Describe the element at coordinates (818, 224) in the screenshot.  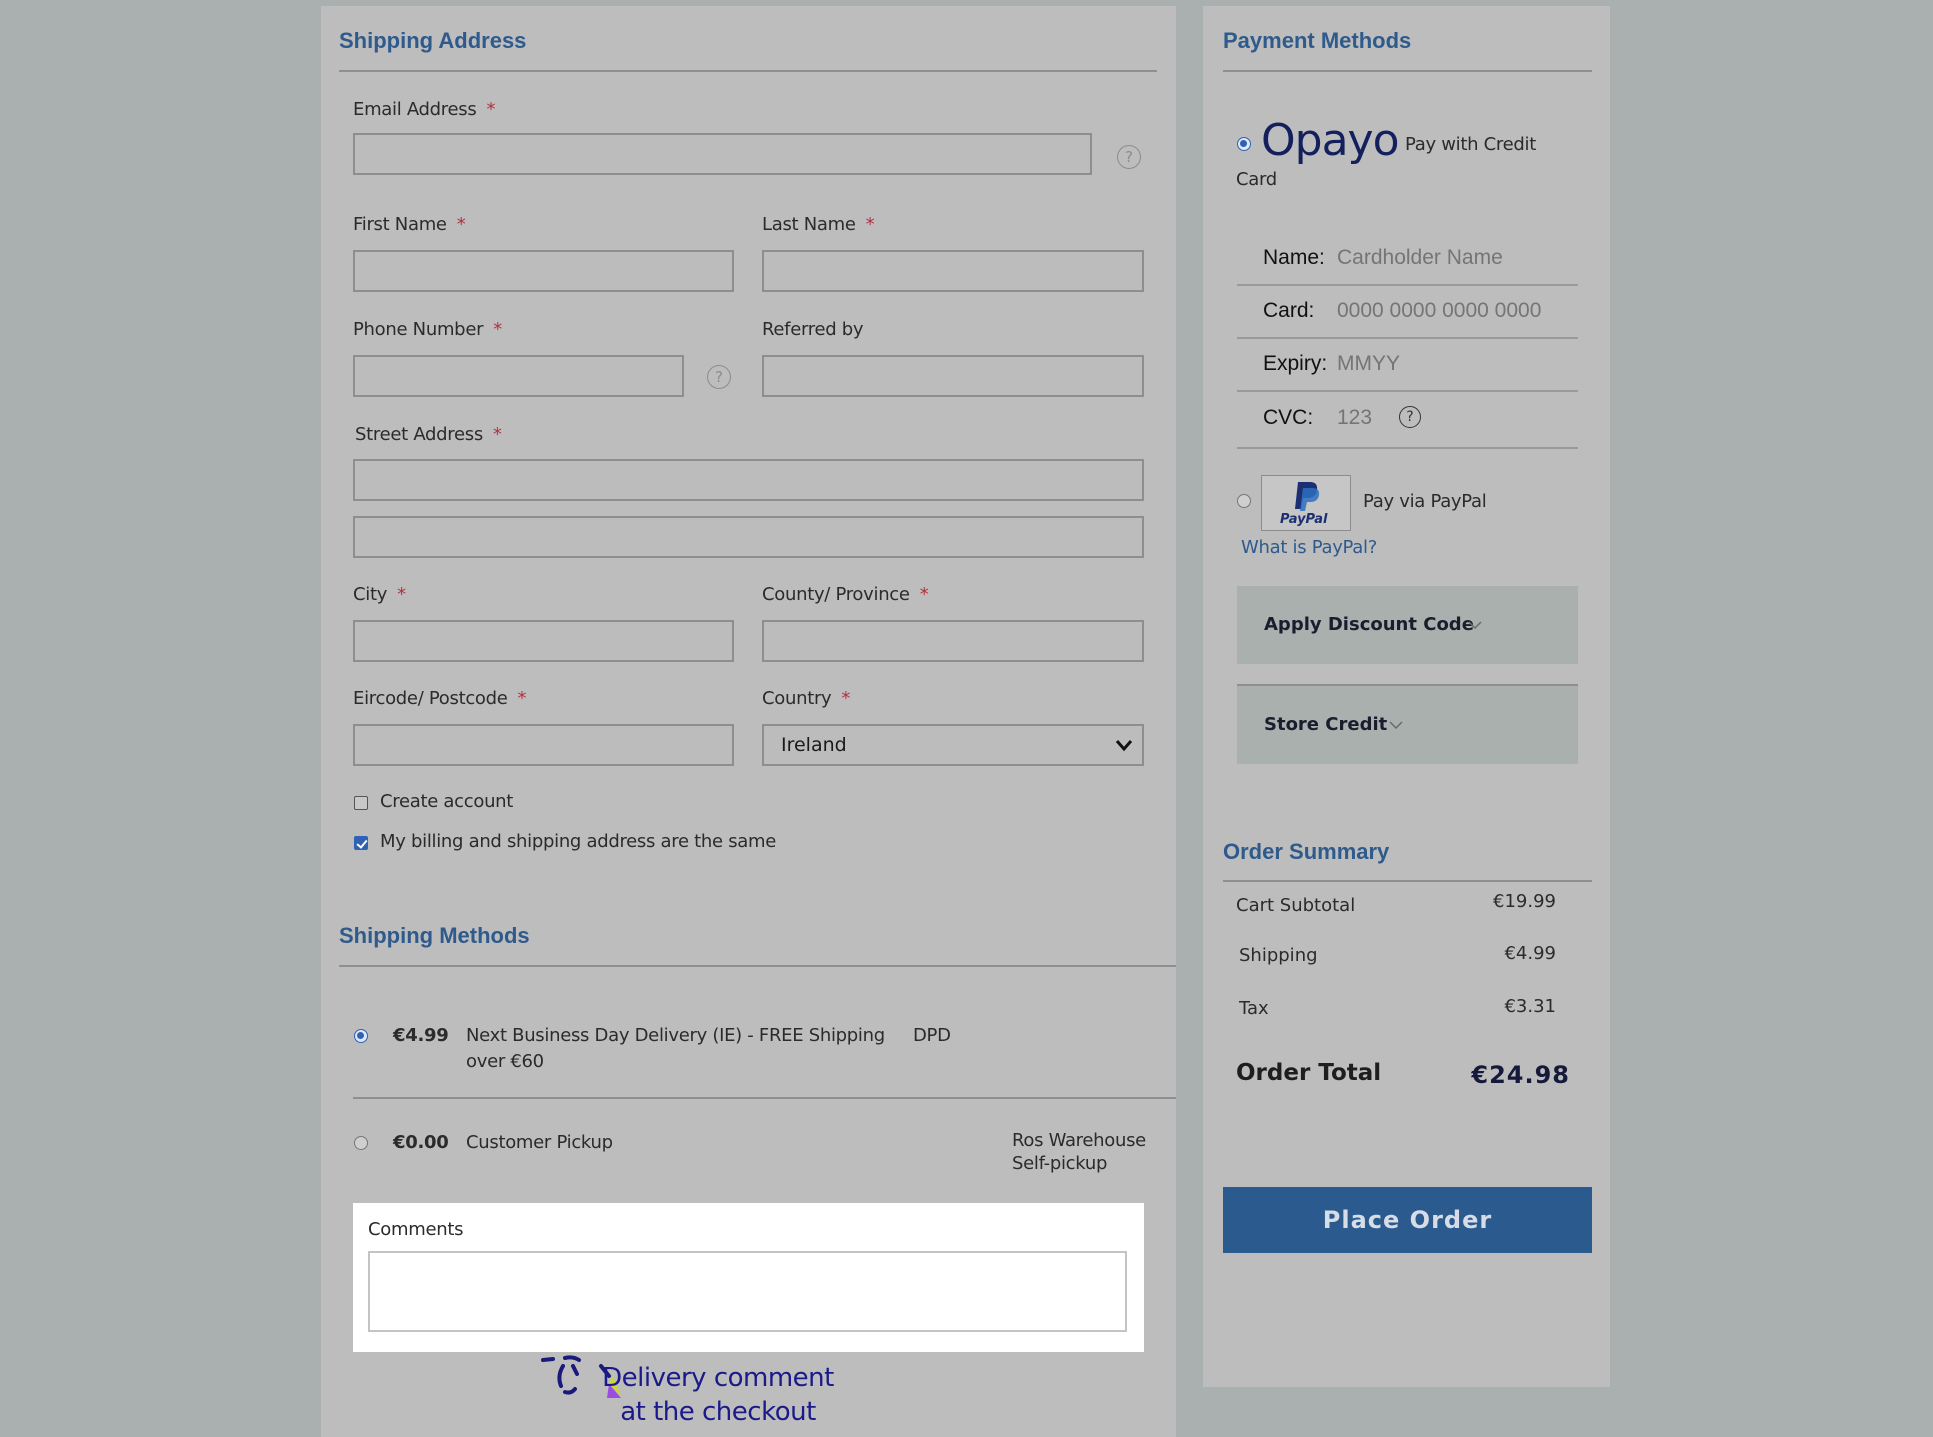
I see `last-name-label: Last Name *` at that location.